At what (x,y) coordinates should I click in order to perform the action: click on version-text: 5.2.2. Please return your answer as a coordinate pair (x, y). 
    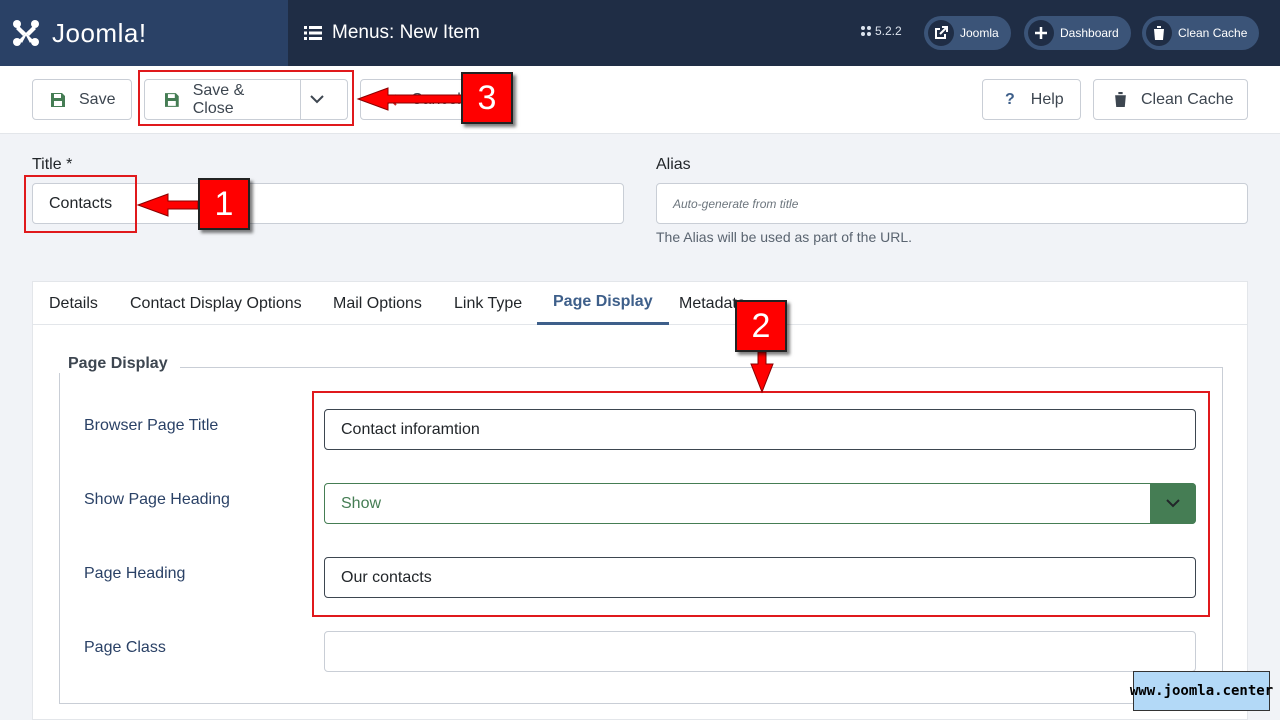
    Looking at the image, I should click on (888, 31).